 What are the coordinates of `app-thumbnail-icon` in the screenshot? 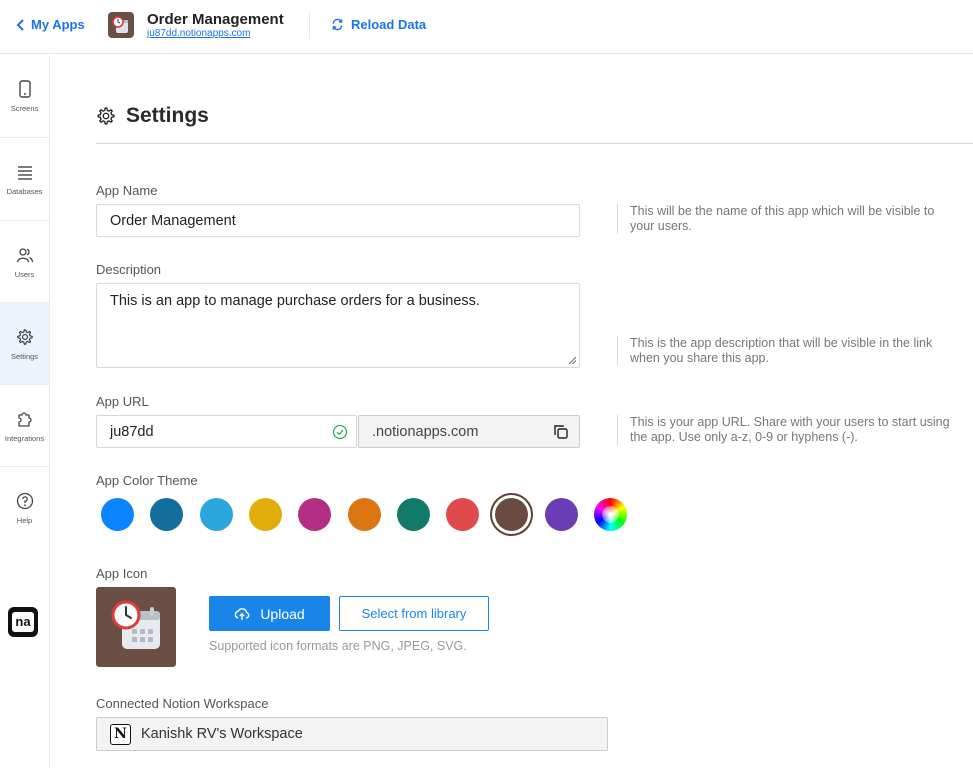 It's located at (121, 25).